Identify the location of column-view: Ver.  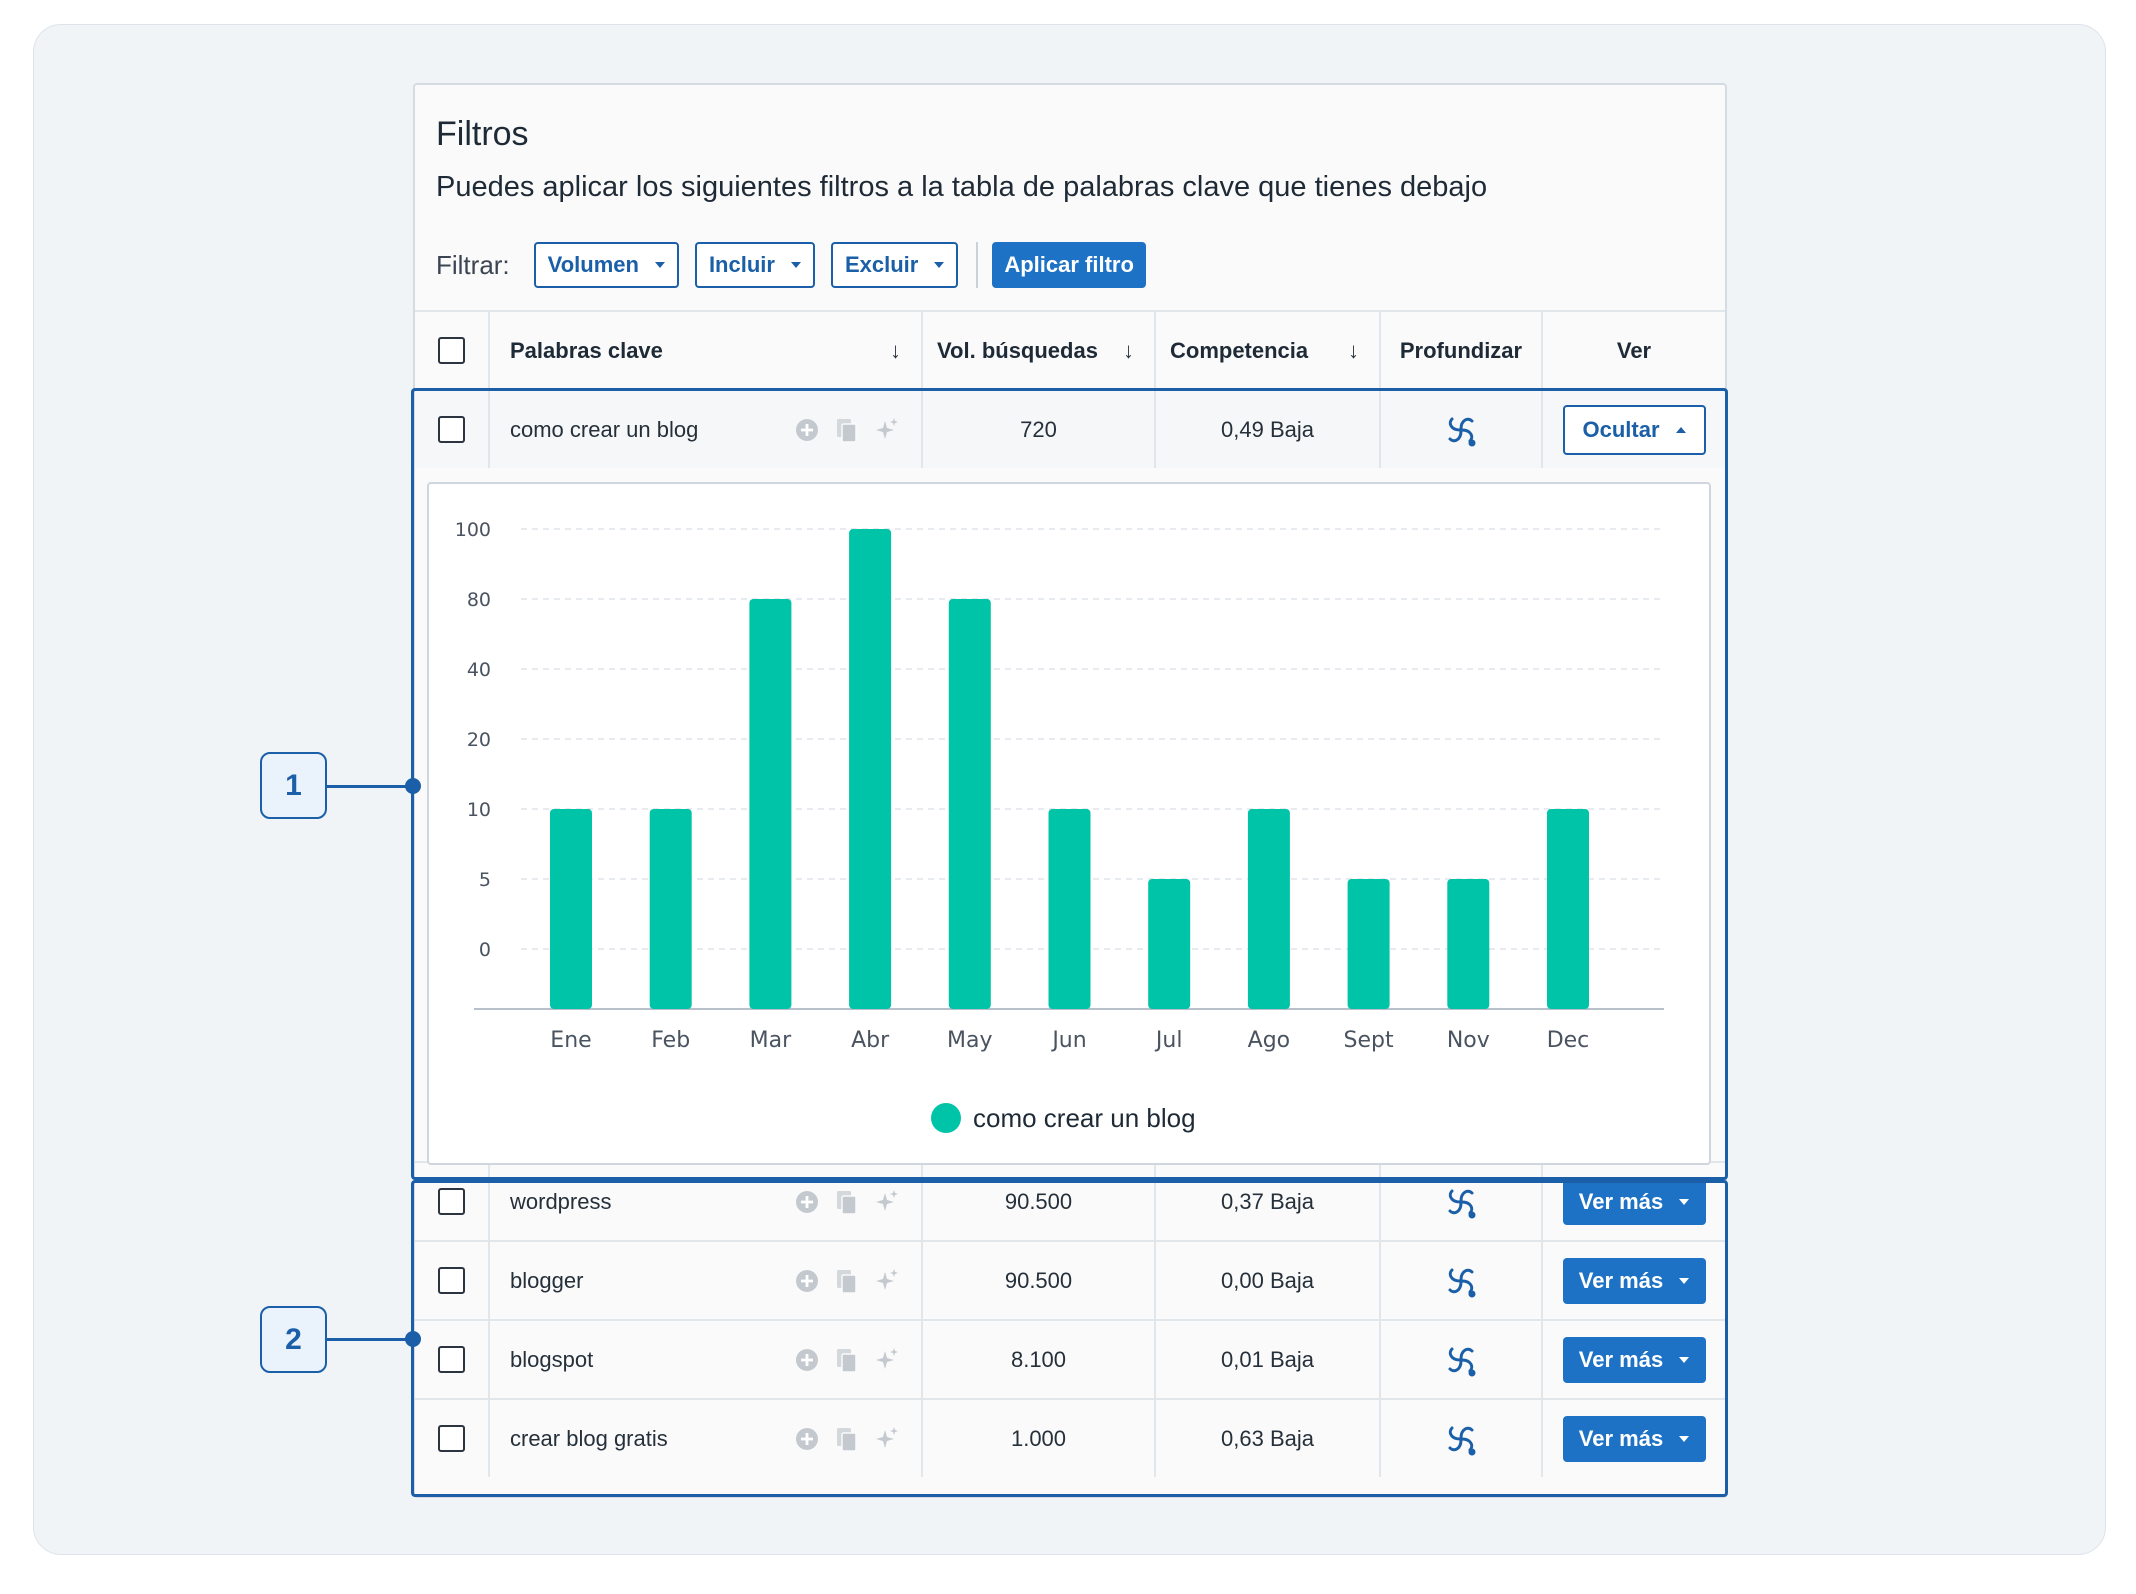
(1634, 350).